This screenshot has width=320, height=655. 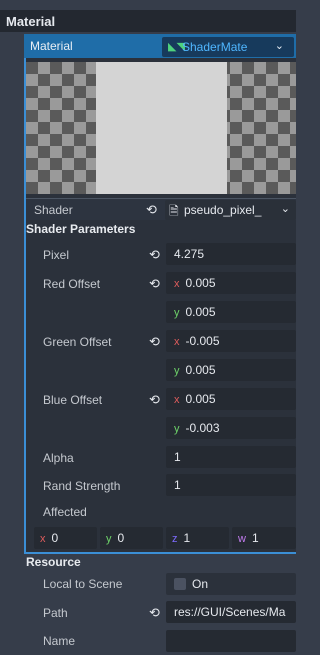 I want to click on checkbox-unchecked-icon, so click(x=180, y=584).